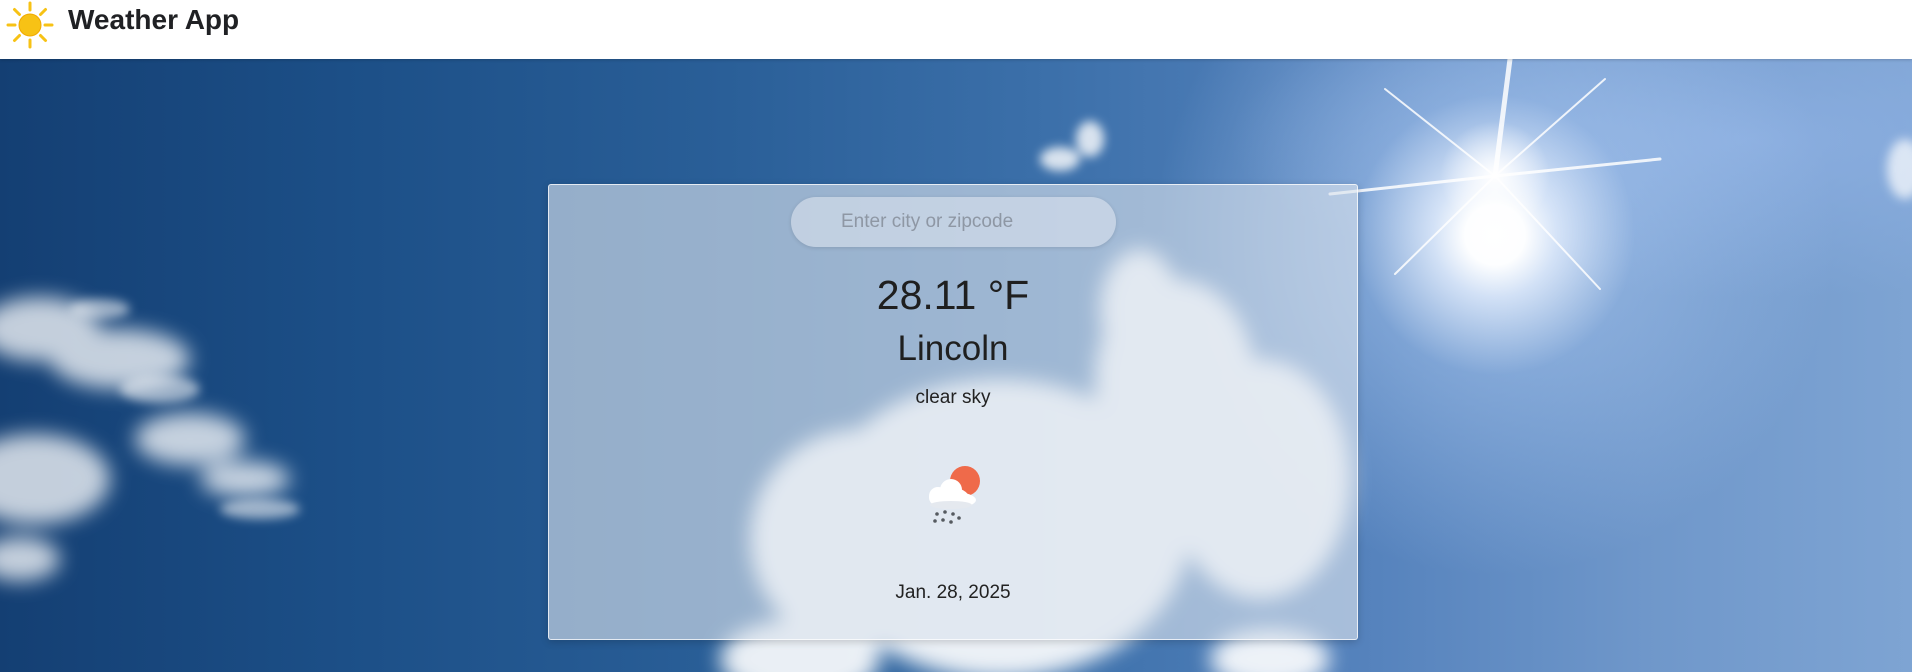  Describe the element at coordinates (953, 348) in the screenshot. I see `city-name: Lincoln` at that location.